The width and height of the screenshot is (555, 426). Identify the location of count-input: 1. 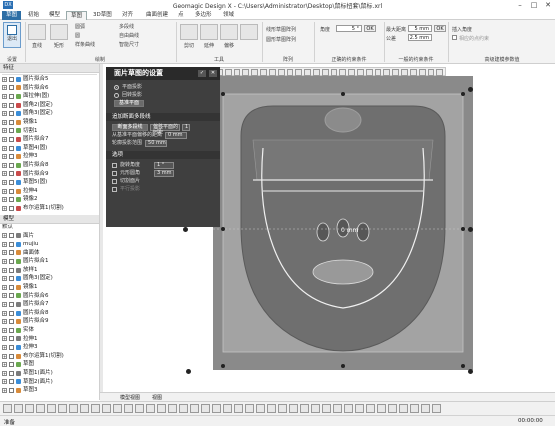
(186, 127).